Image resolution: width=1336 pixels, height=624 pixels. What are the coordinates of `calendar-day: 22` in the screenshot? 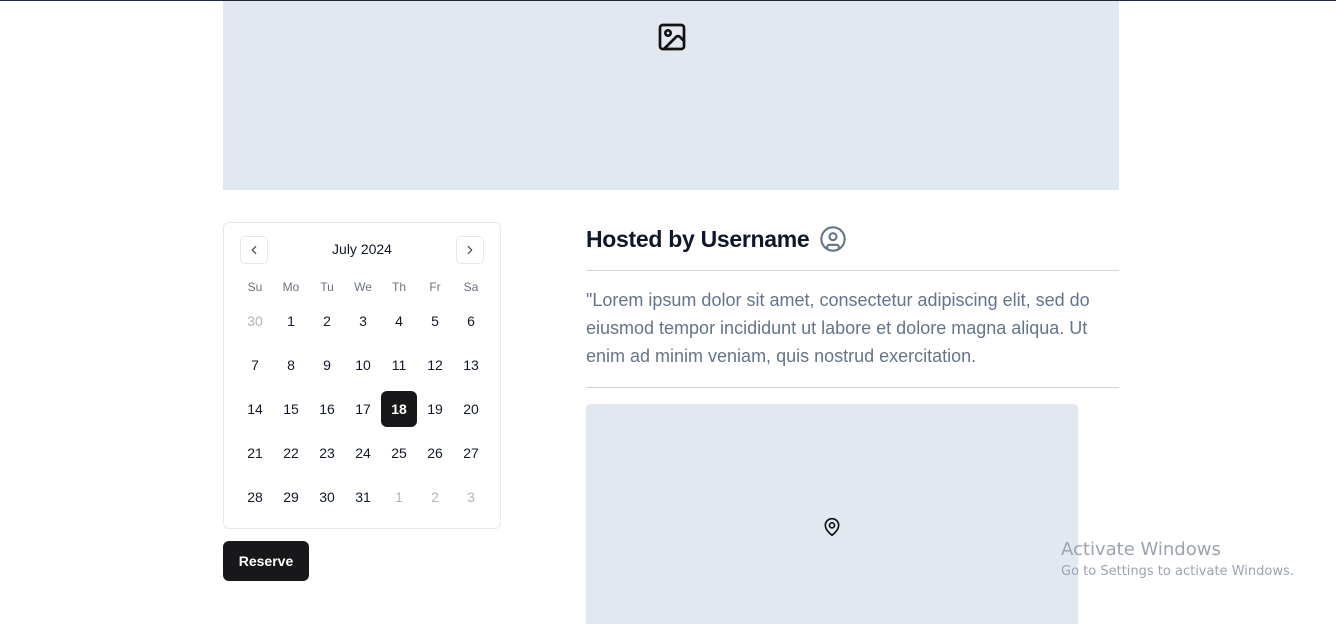 It's located at (291, 453).